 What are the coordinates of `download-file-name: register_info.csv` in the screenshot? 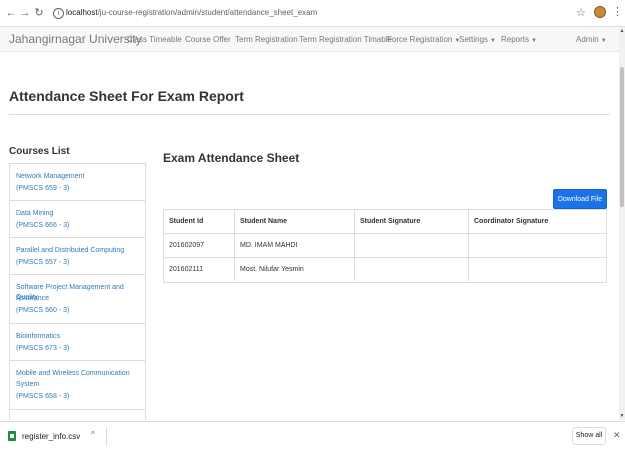 It's located at (51, 436).